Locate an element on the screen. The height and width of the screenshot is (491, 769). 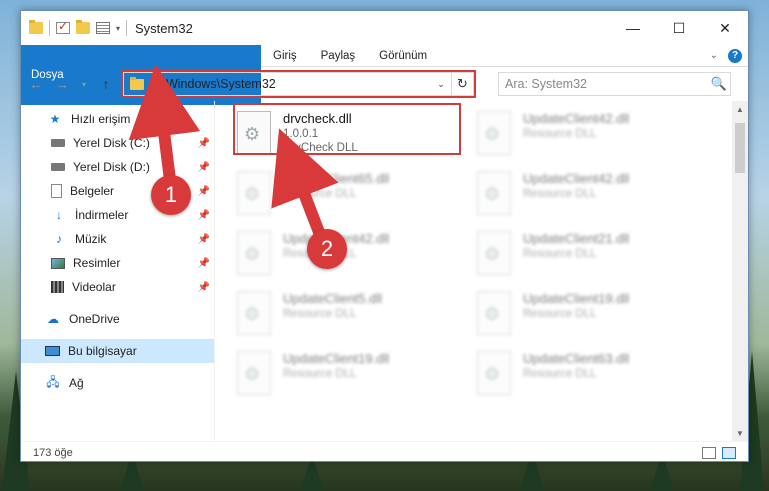
file-item: UpdateClient63.dll Resource DLL is located at coordinates (597, 379).